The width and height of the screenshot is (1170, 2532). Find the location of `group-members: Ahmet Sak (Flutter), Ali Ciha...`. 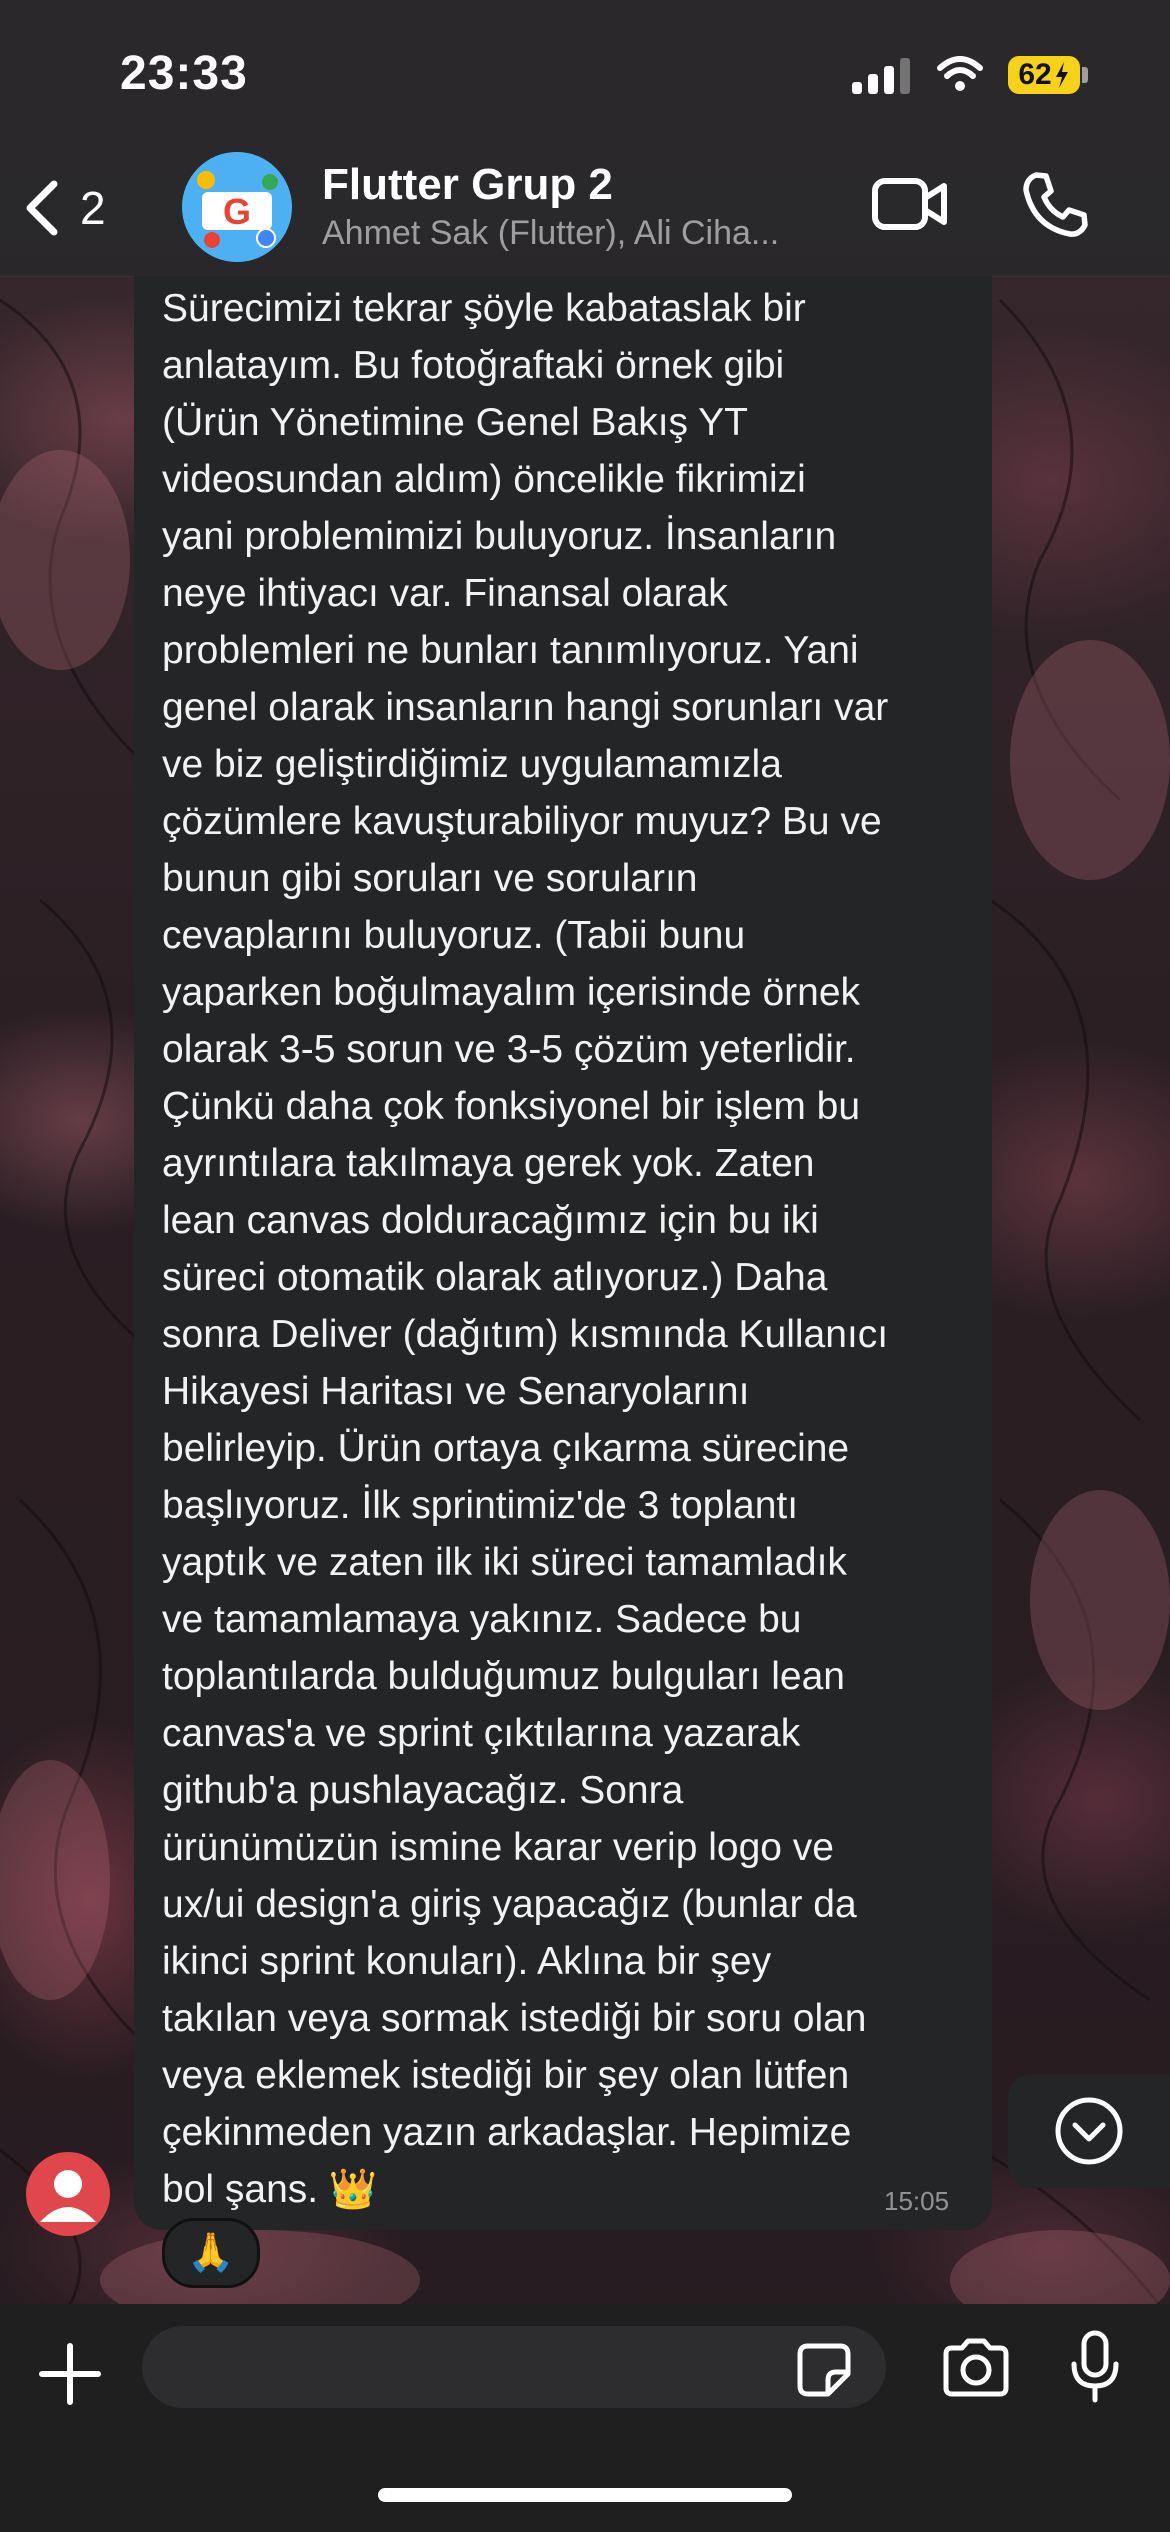

group-members: Ahmet Sak (Flutter), Ali Ciha... is located at coordinates (582, 233).